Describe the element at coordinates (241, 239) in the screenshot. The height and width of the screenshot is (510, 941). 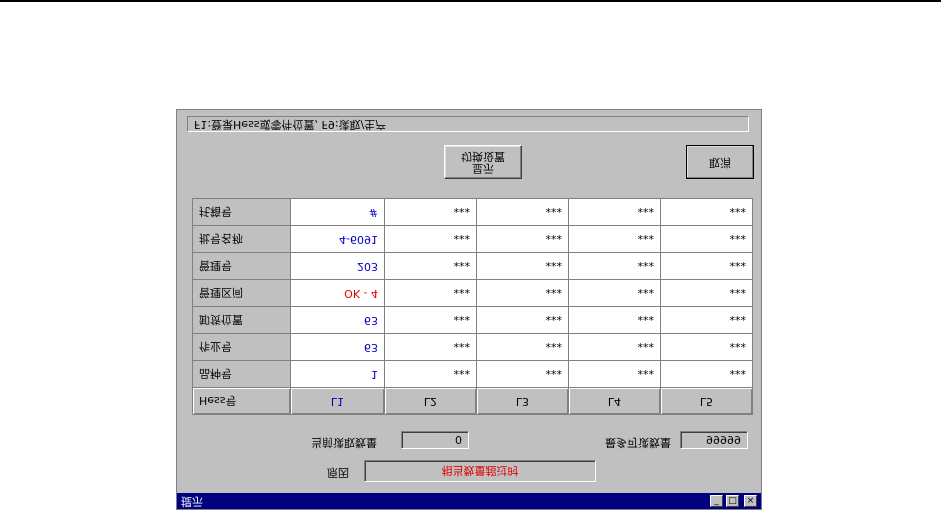
I see `row-label: 批号名称` at that location.